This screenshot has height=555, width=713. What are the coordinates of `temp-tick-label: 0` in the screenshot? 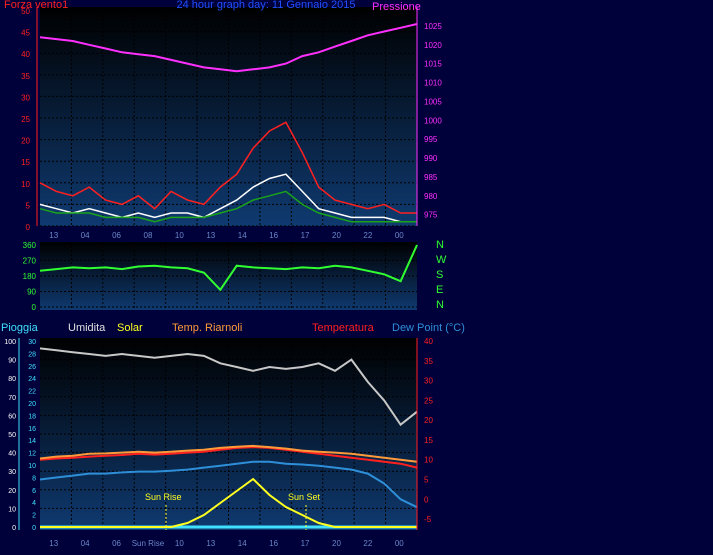 It's located at (426, 499).